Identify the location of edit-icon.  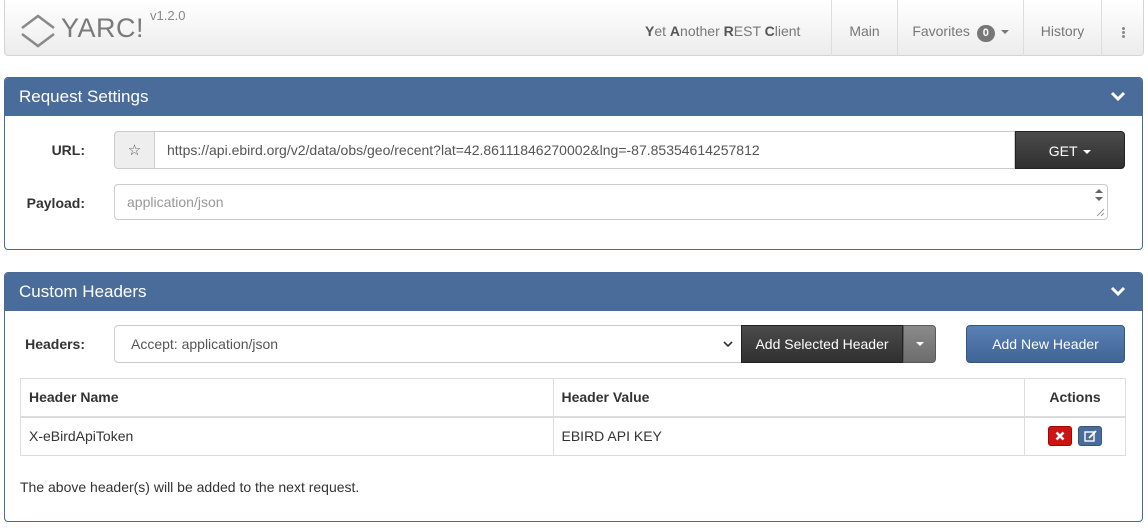
(1090, 436).